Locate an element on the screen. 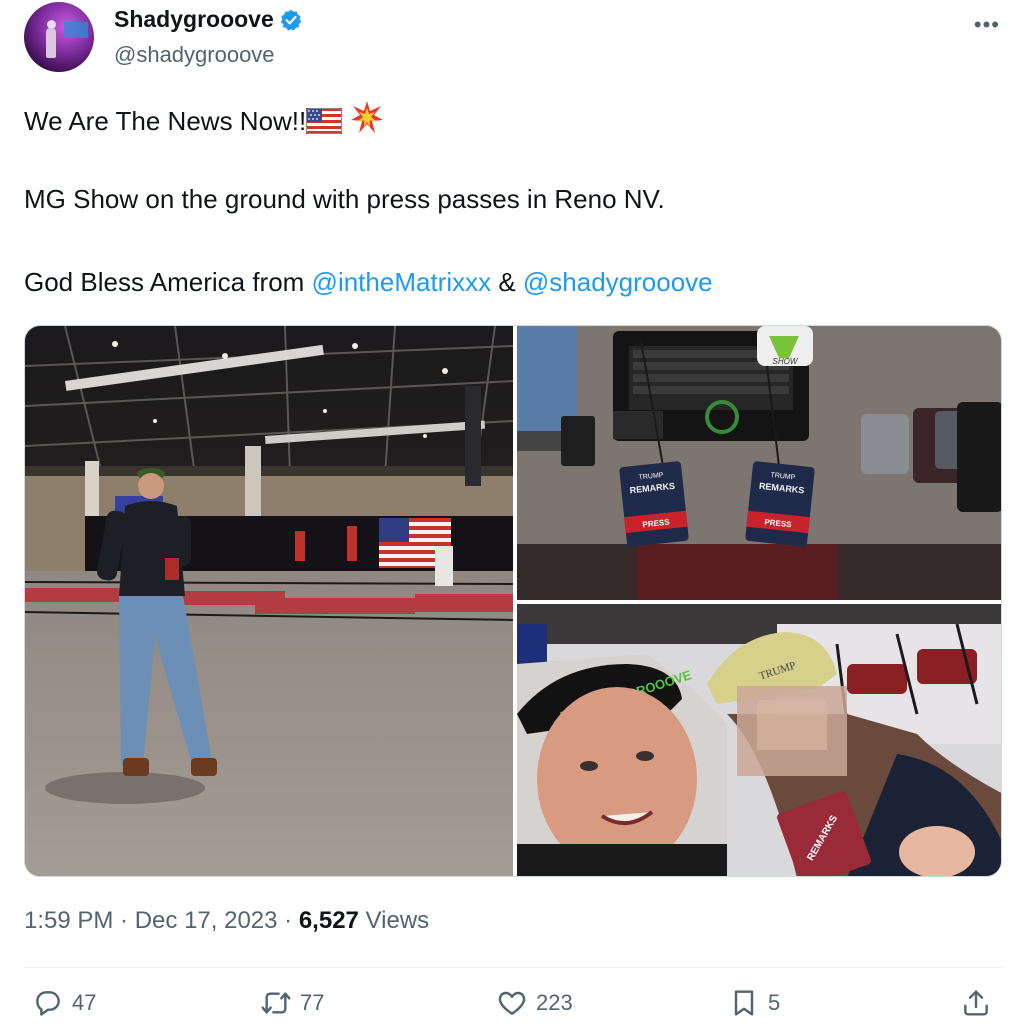 The width and height of the screenshot is (1024, 1034). handle: @shadygrooove is located at coordinates (194, 55).